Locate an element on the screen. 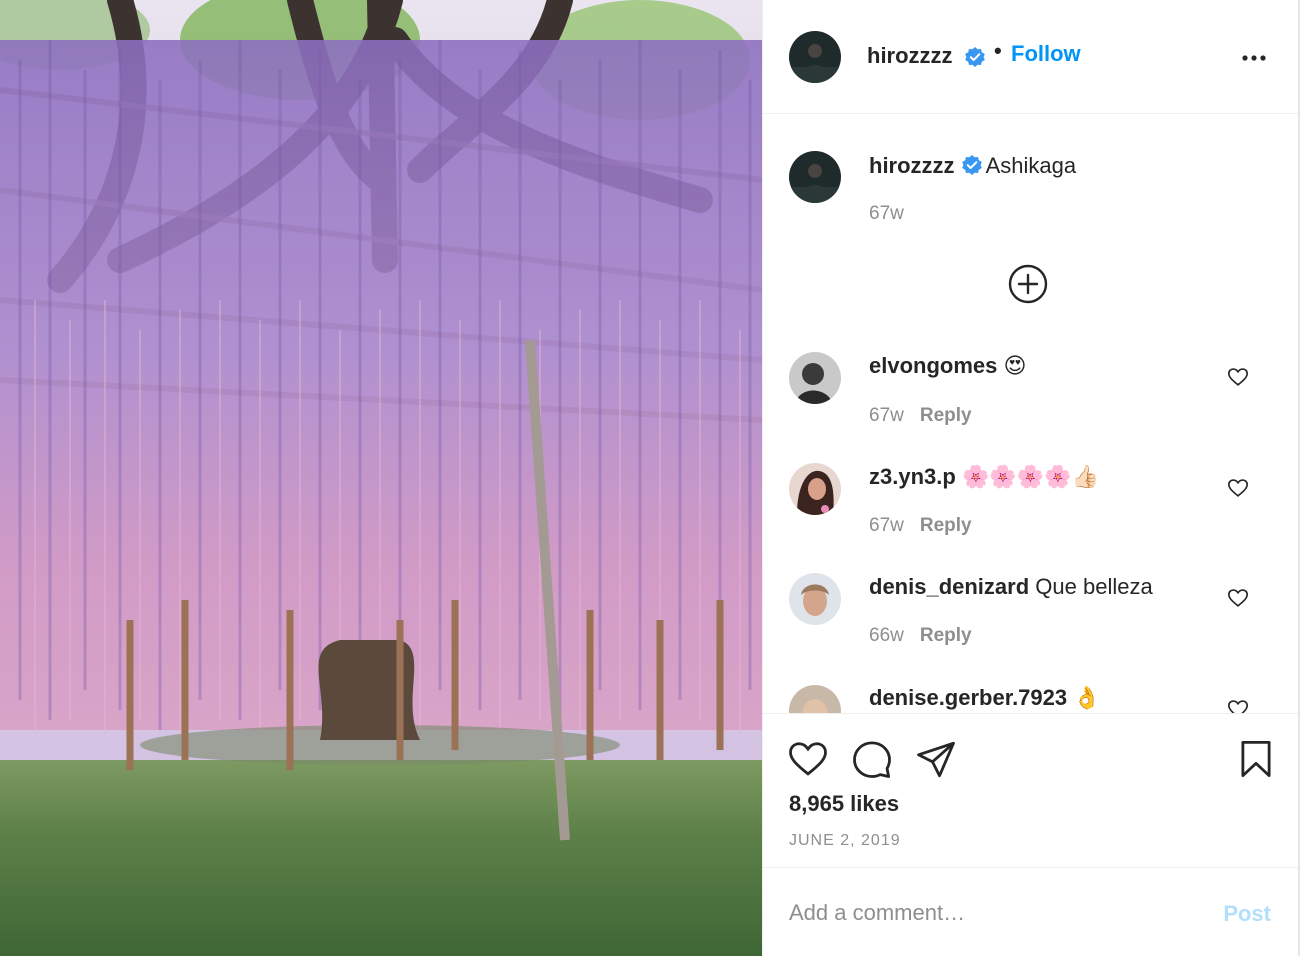 This screenshot has width=1300, height=956. post-header: hirozzzz • Follow is located at coordinates (1031, 57).